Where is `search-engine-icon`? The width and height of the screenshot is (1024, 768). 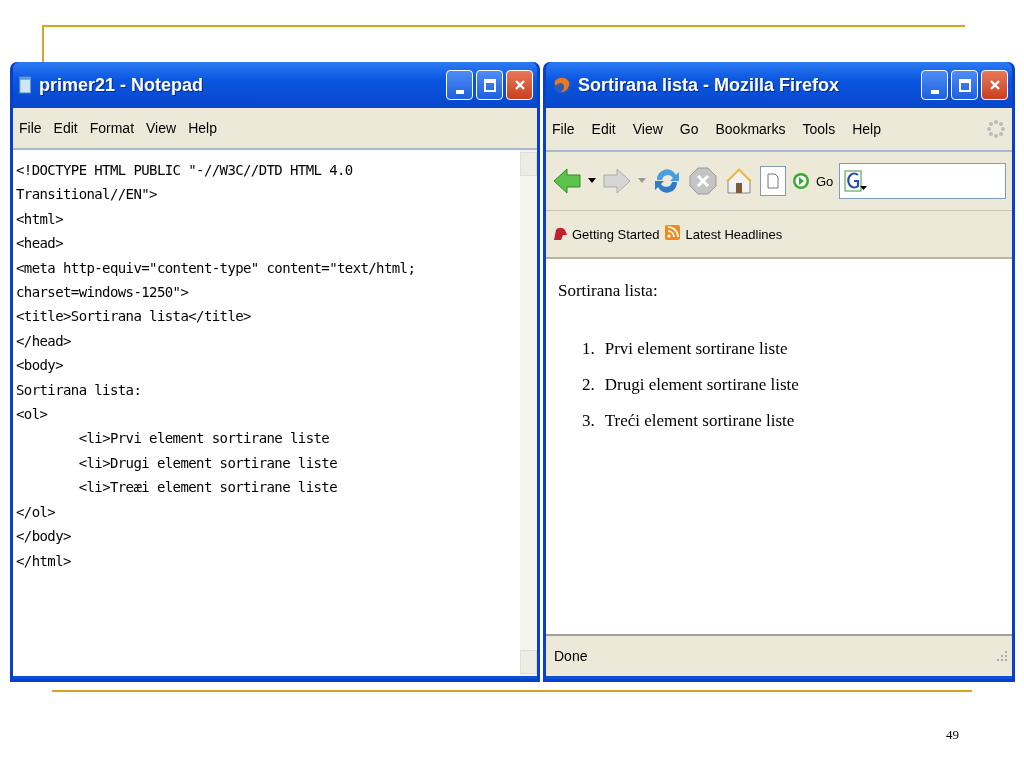
search-engine-icon is located at coordinates (856, 181).